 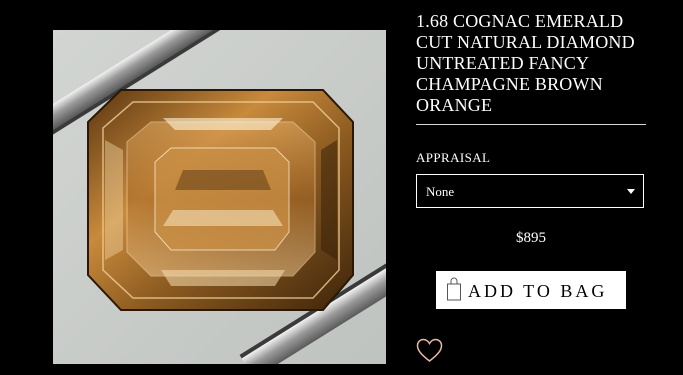 I want to click on caret-down-icon, so click(x=631, y=191).